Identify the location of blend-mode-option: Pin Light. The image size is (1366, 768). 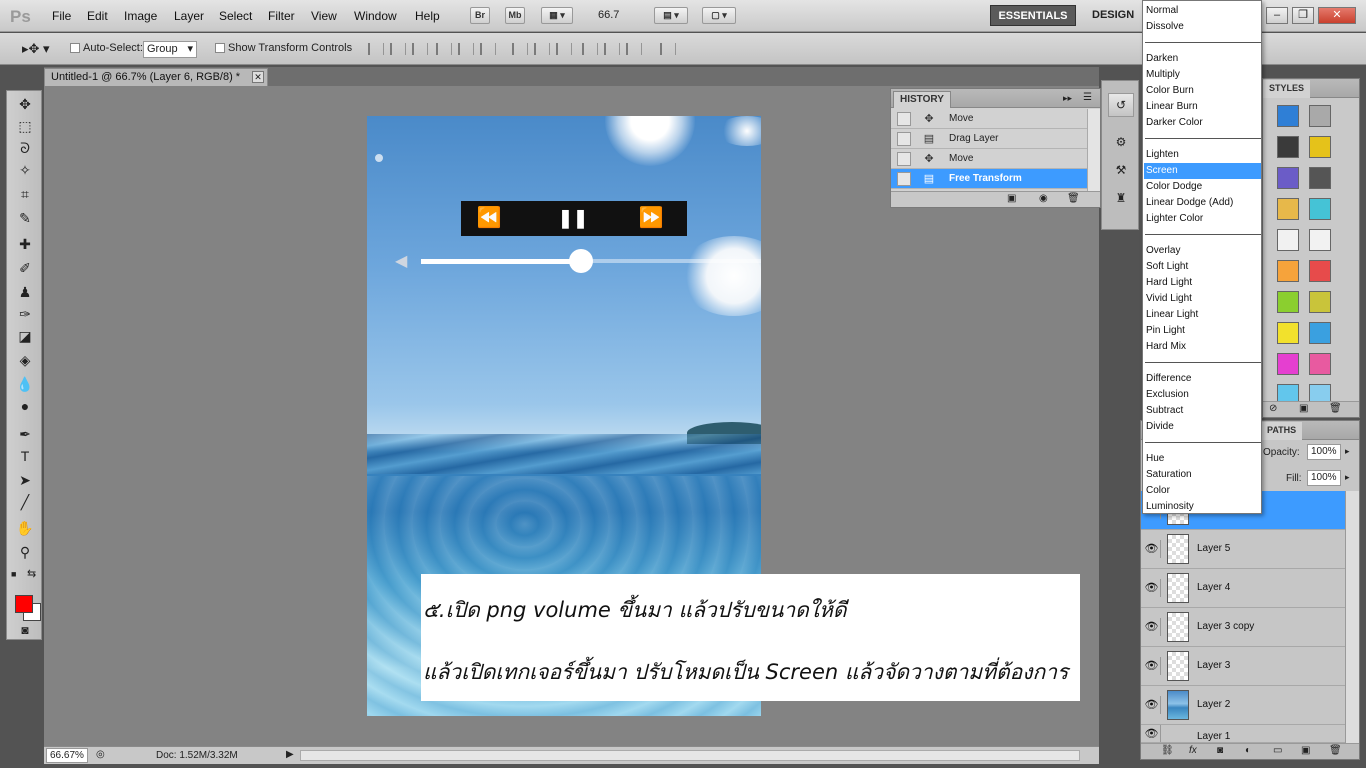
(1202, 331).